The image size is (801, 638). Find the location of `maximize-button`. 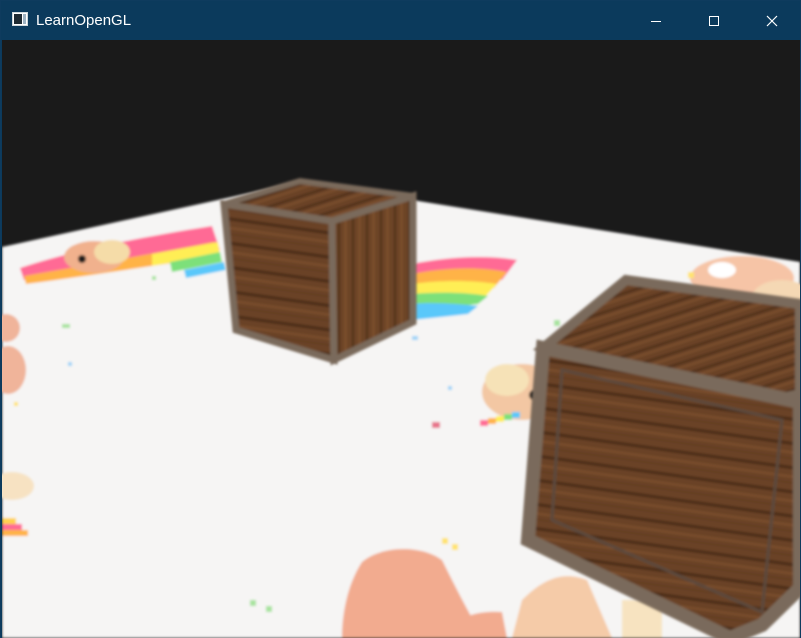

maximize-button is located at coordinates (714, 20).